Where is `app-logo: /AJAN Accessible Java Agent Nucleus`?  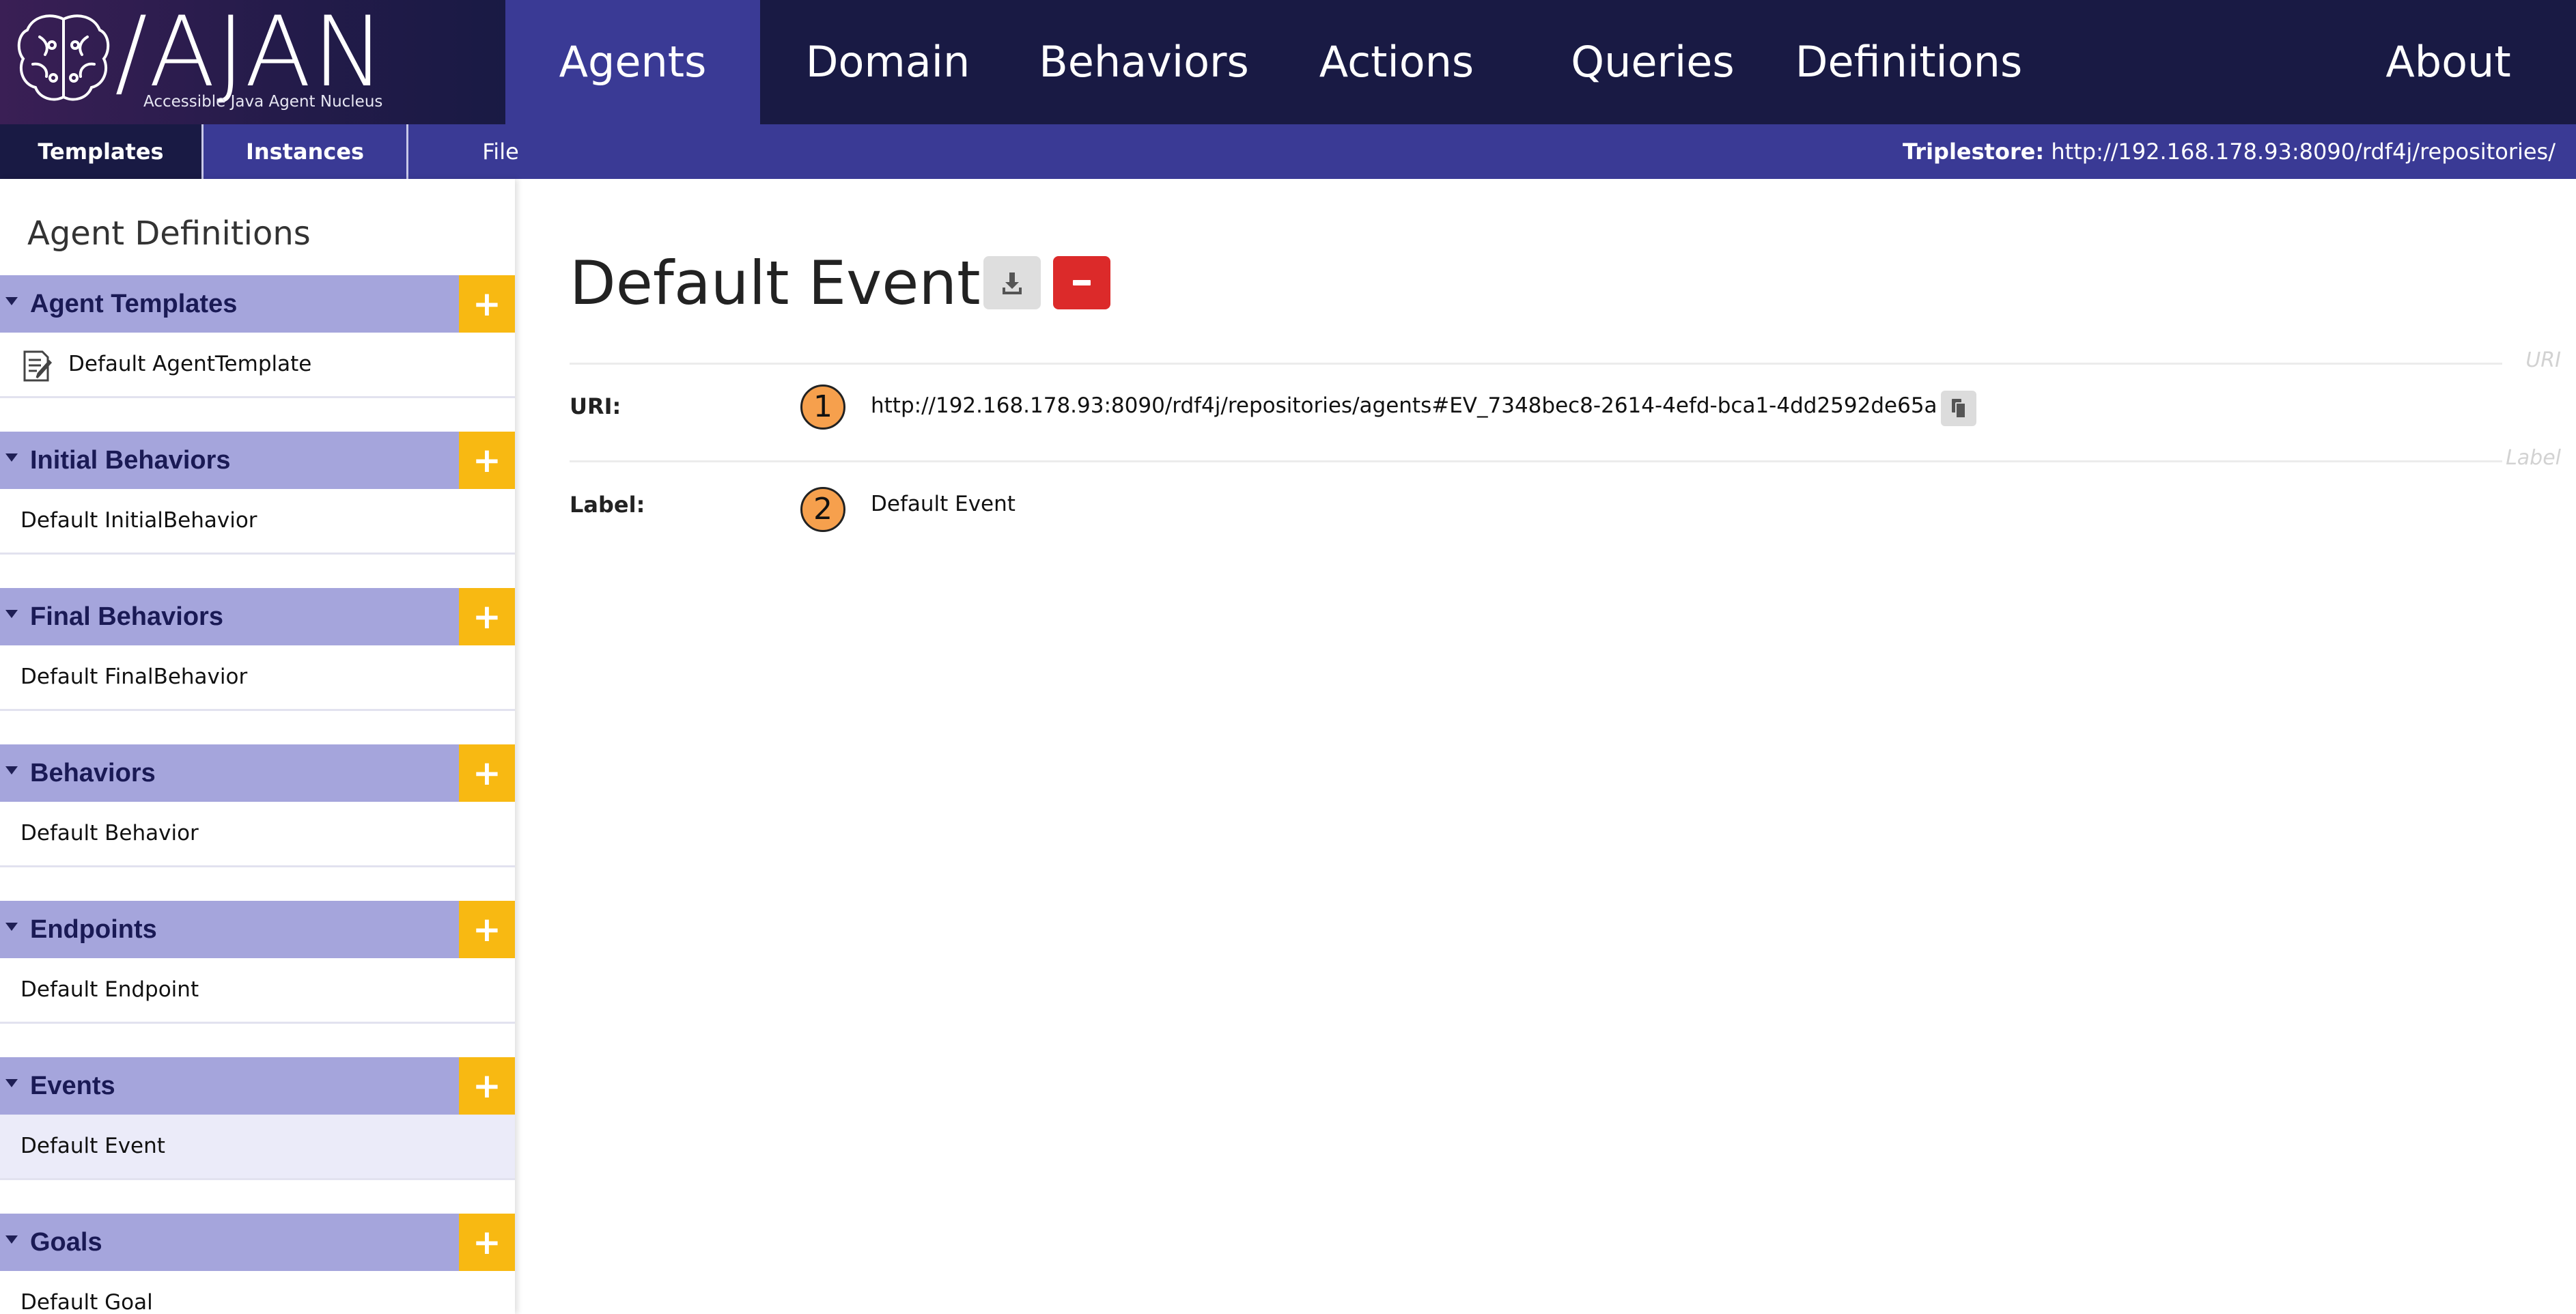 app-logo: /AJAN Accessible Java Agent Nucleus is located at coordinates (252, 62).